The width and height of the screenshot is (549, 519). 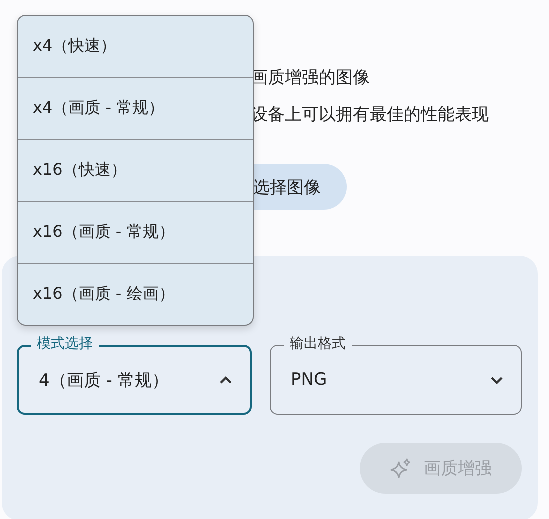 I want to click on field-label: 输出格式, so click(x=318, y=344).